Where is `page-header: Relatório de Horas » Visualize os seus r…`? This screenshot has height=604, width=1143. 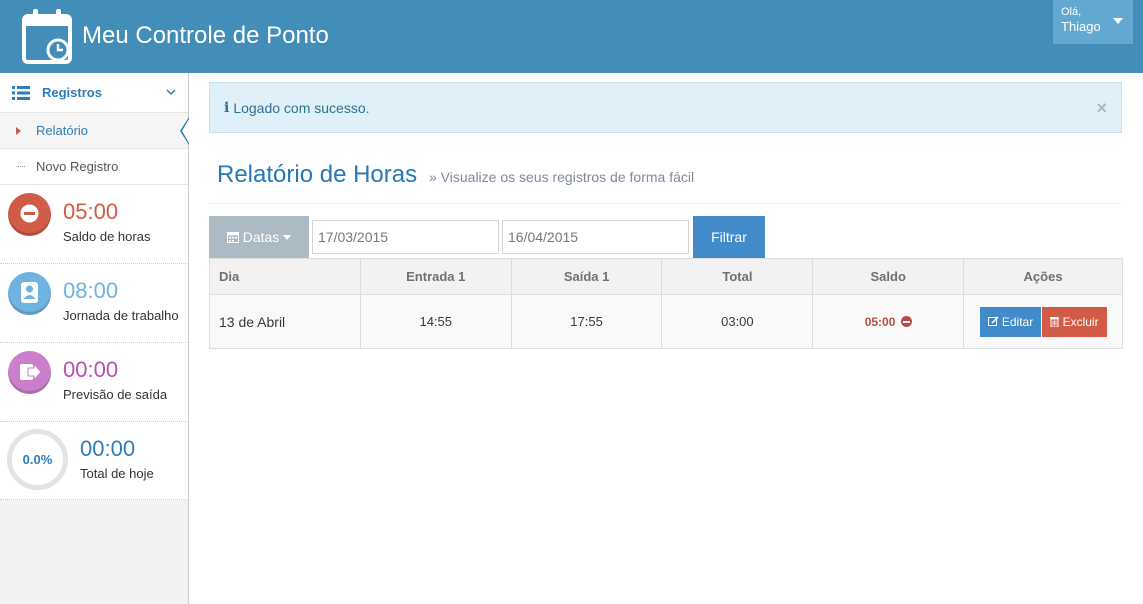 page-header: Relatório de Horas » Visualize os seus r… is located at coordinates (665, 177).